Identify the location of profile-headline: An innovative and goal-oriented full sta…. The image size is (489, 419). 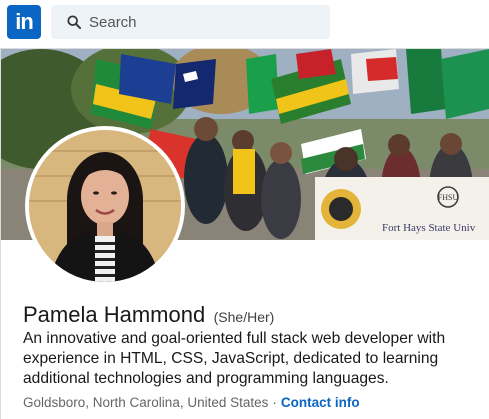
(234, 358).